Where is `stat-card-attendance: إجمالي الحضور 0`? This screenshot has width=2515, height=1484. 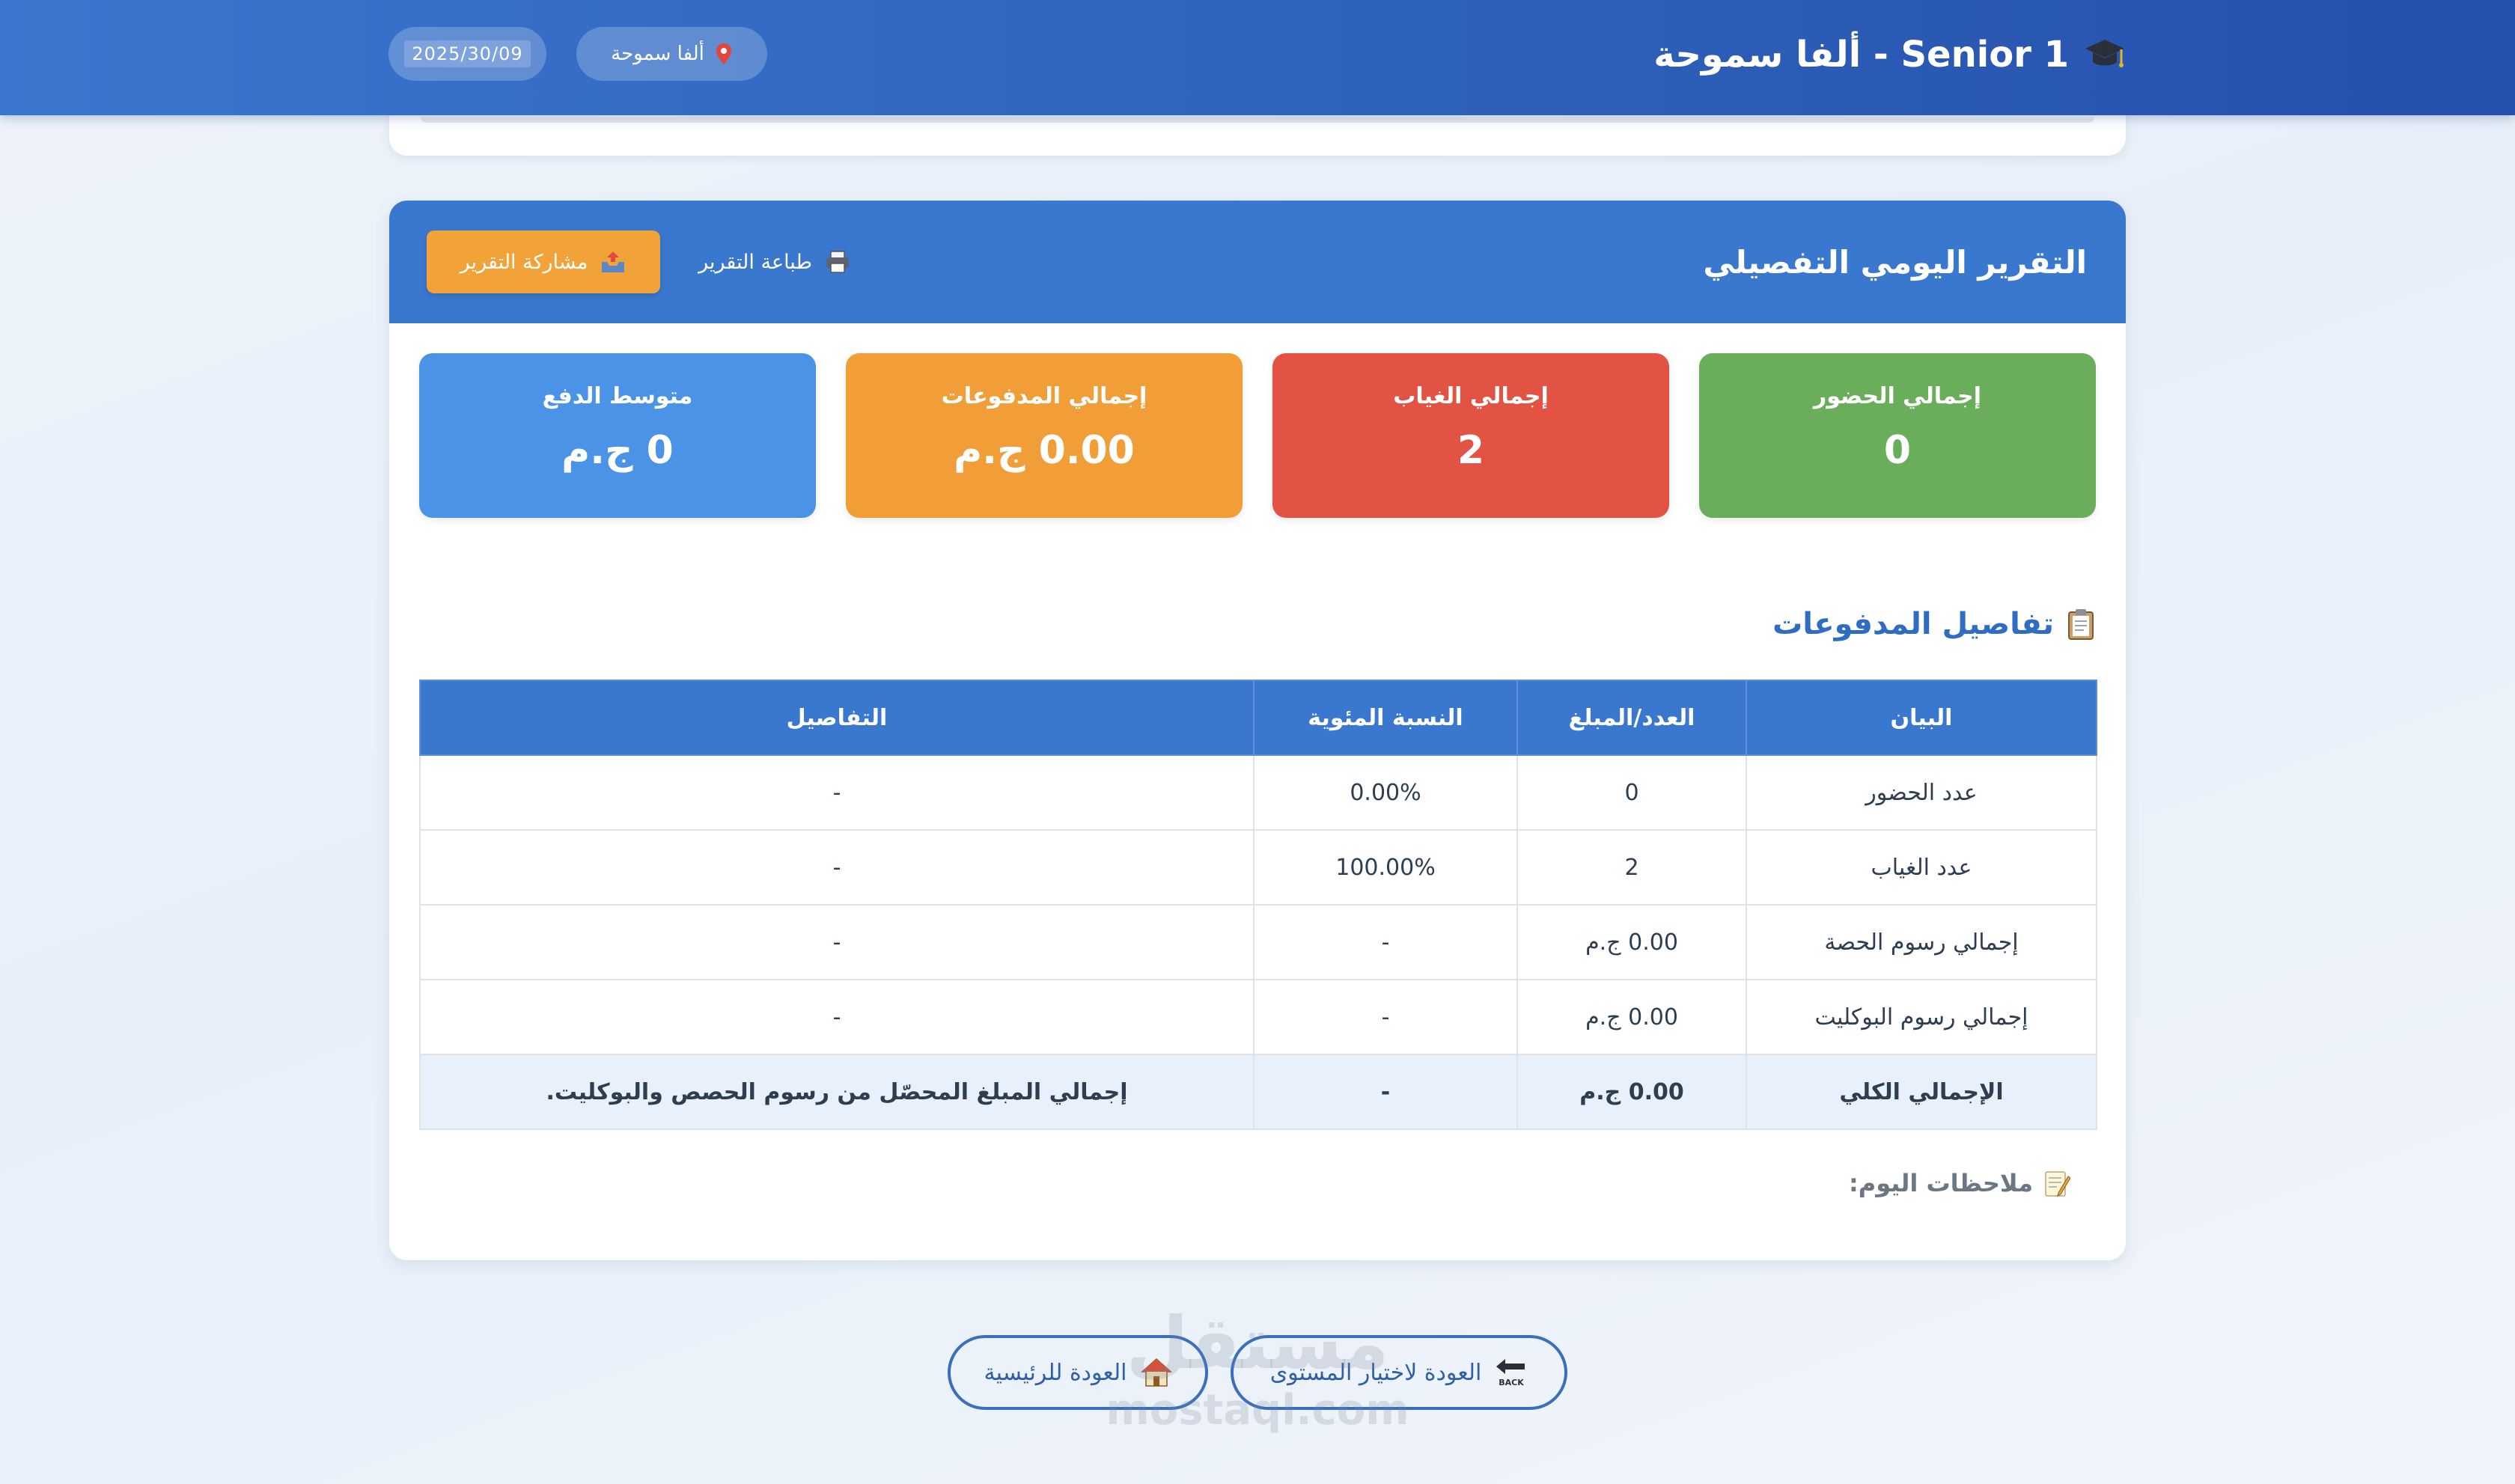 stat-card-attendance: إجمالي الحضور 0 is located at coordinates (1897, 435).